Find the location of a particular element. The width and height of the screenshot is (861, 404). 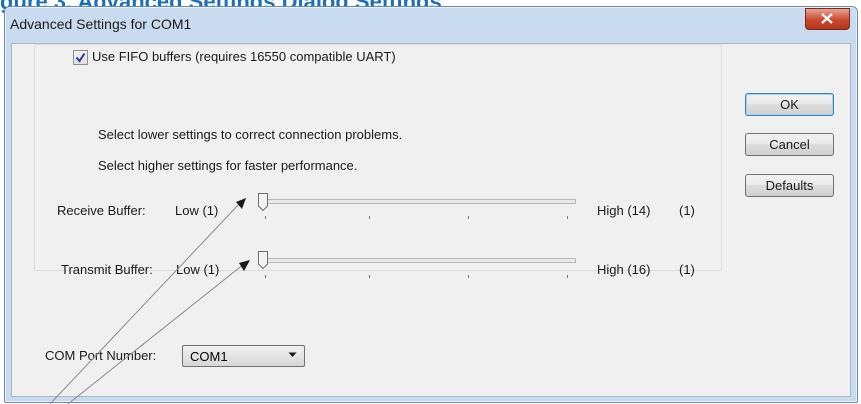

transmit-buffer-high-label: High (16) is located at coordinates (624, 269).